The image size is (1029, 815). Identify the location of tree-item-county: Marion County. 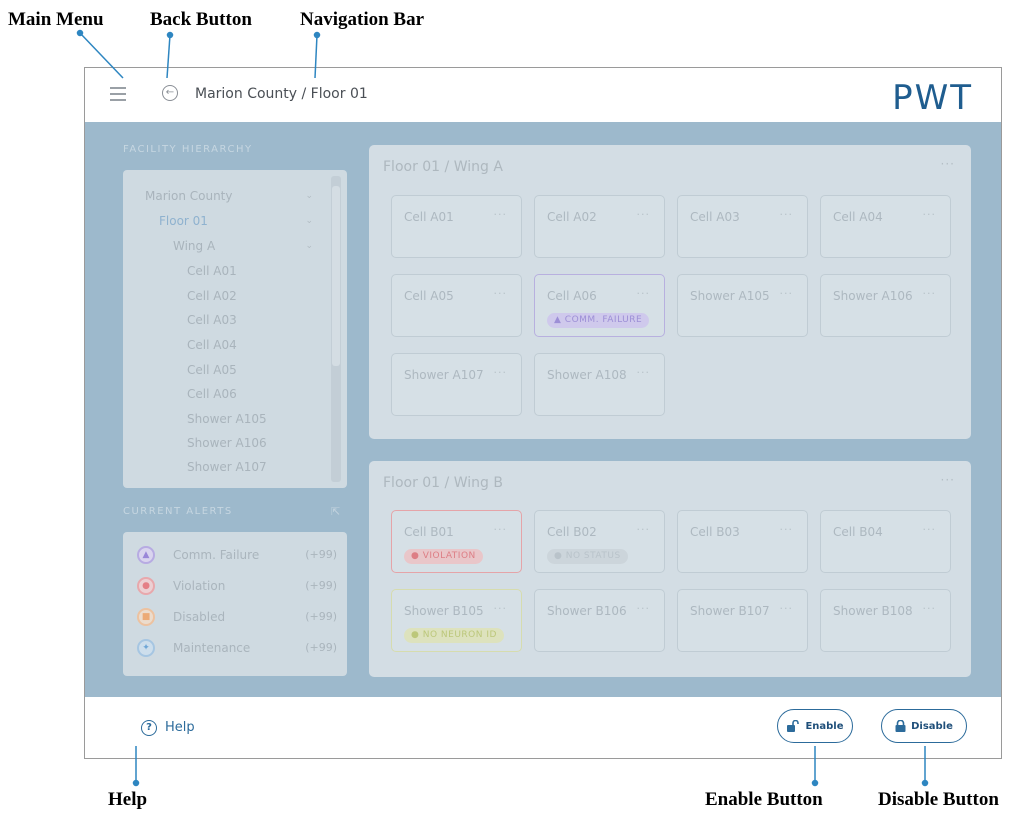
(188, 196).